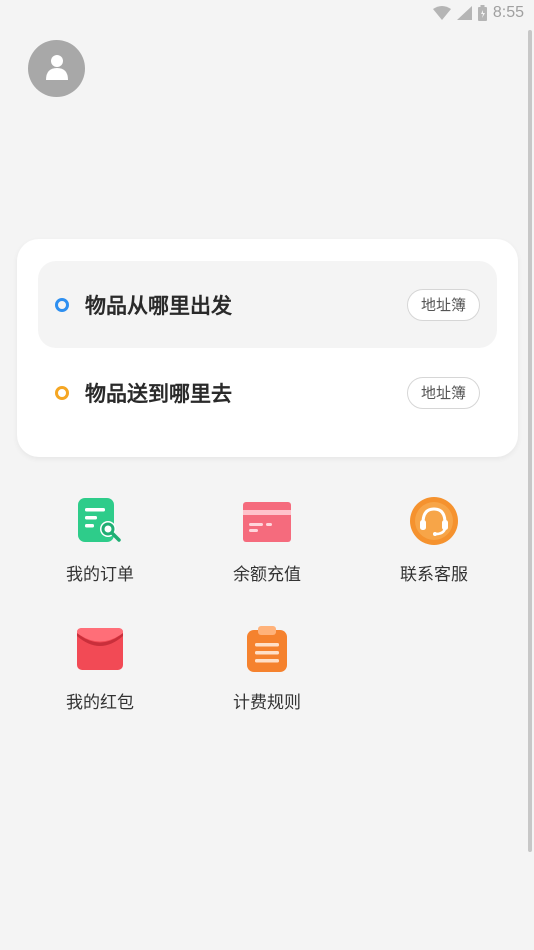  Describe the element at coordinates (267, 392) in the screenshot. I see `to-address-row: 物品送到哪里去 地址簿` at that location.